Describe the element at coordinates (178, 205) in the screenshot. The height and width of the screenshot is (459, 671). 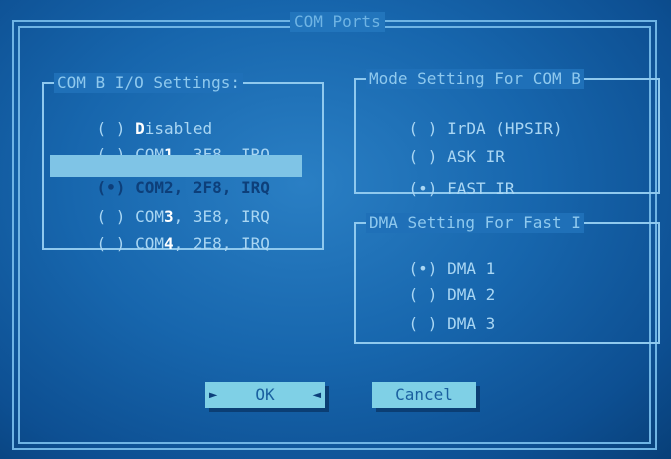
I see `radio-com3: ( ) COM3, 3E8, IRQ` at that location.